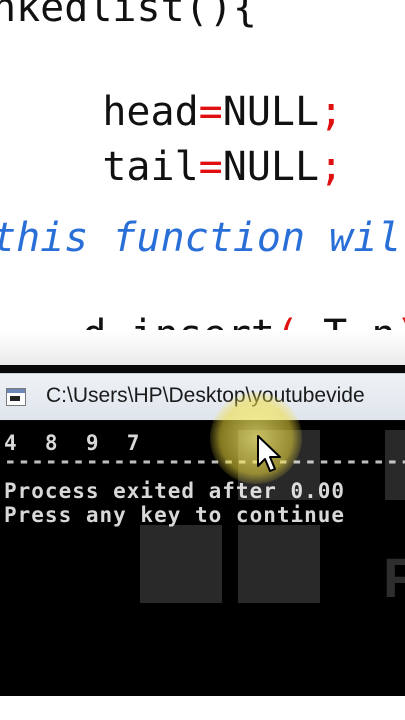 Image resolution: width=405 pixels, height=720 pixels. What do you see at coordinates (150, 167) in the screenshot?
I see `tail-identifier: tail` at bounding box center [150, 167].